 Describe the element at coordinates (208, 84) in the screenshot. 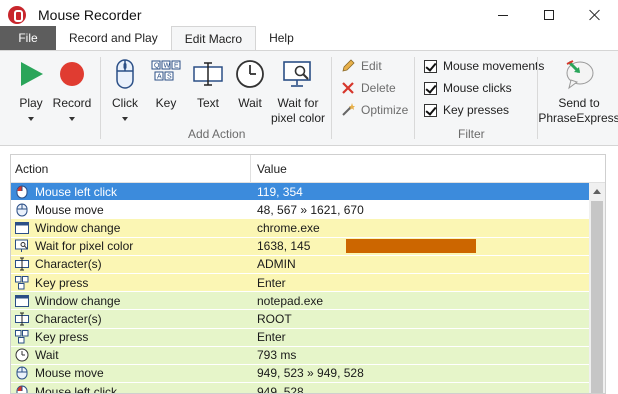

I see `text-button: Text` at that location.